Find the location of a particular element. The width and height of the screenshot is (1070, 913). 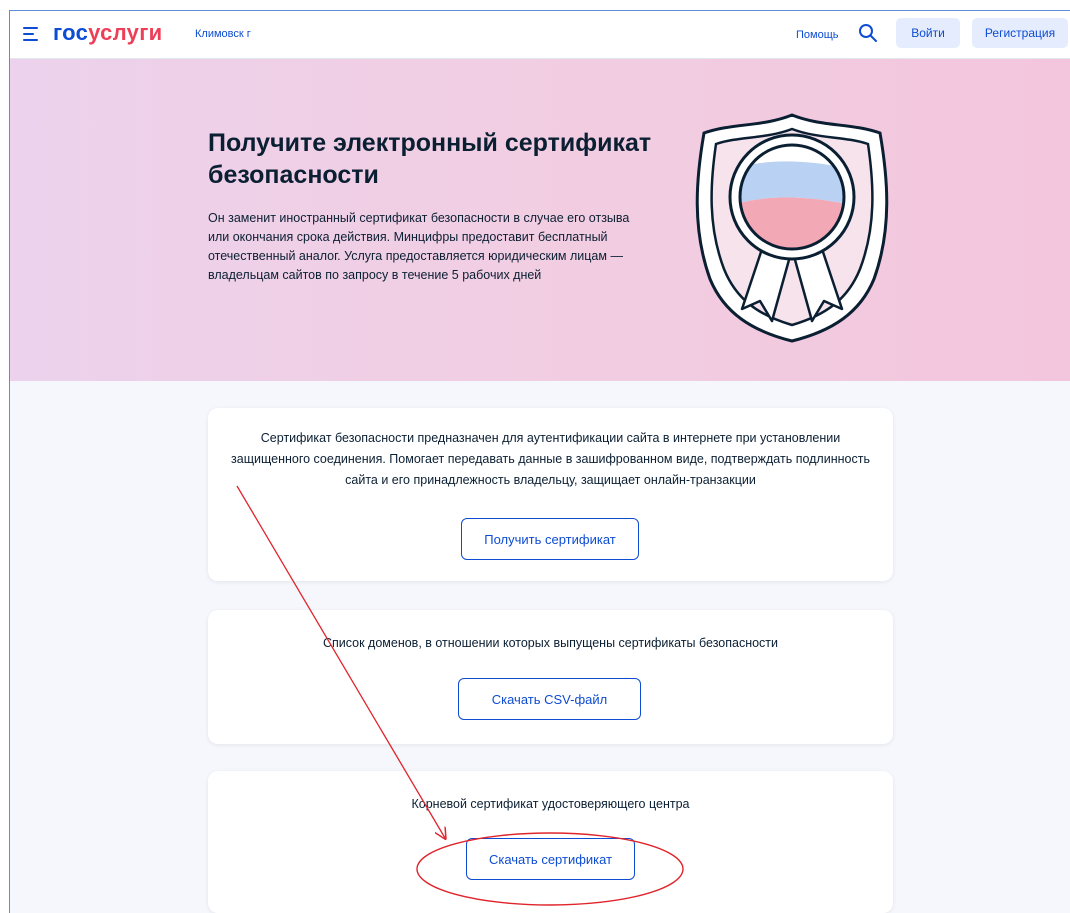

download-csv-button: Скачать CSV-файл is located at coordinates (549, 699).